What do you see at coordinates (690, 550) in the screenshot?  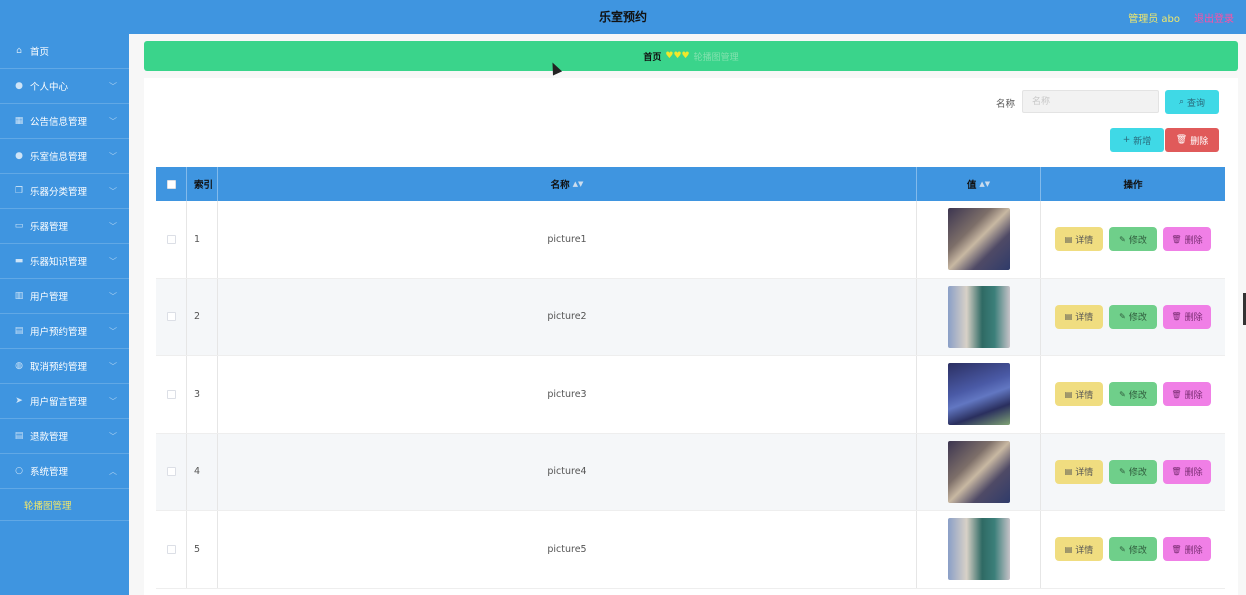 I see `table-row: 5 picture5 ▤ 详情 ✎ 修改 🗑 删除` at bounding box center [690, 550].